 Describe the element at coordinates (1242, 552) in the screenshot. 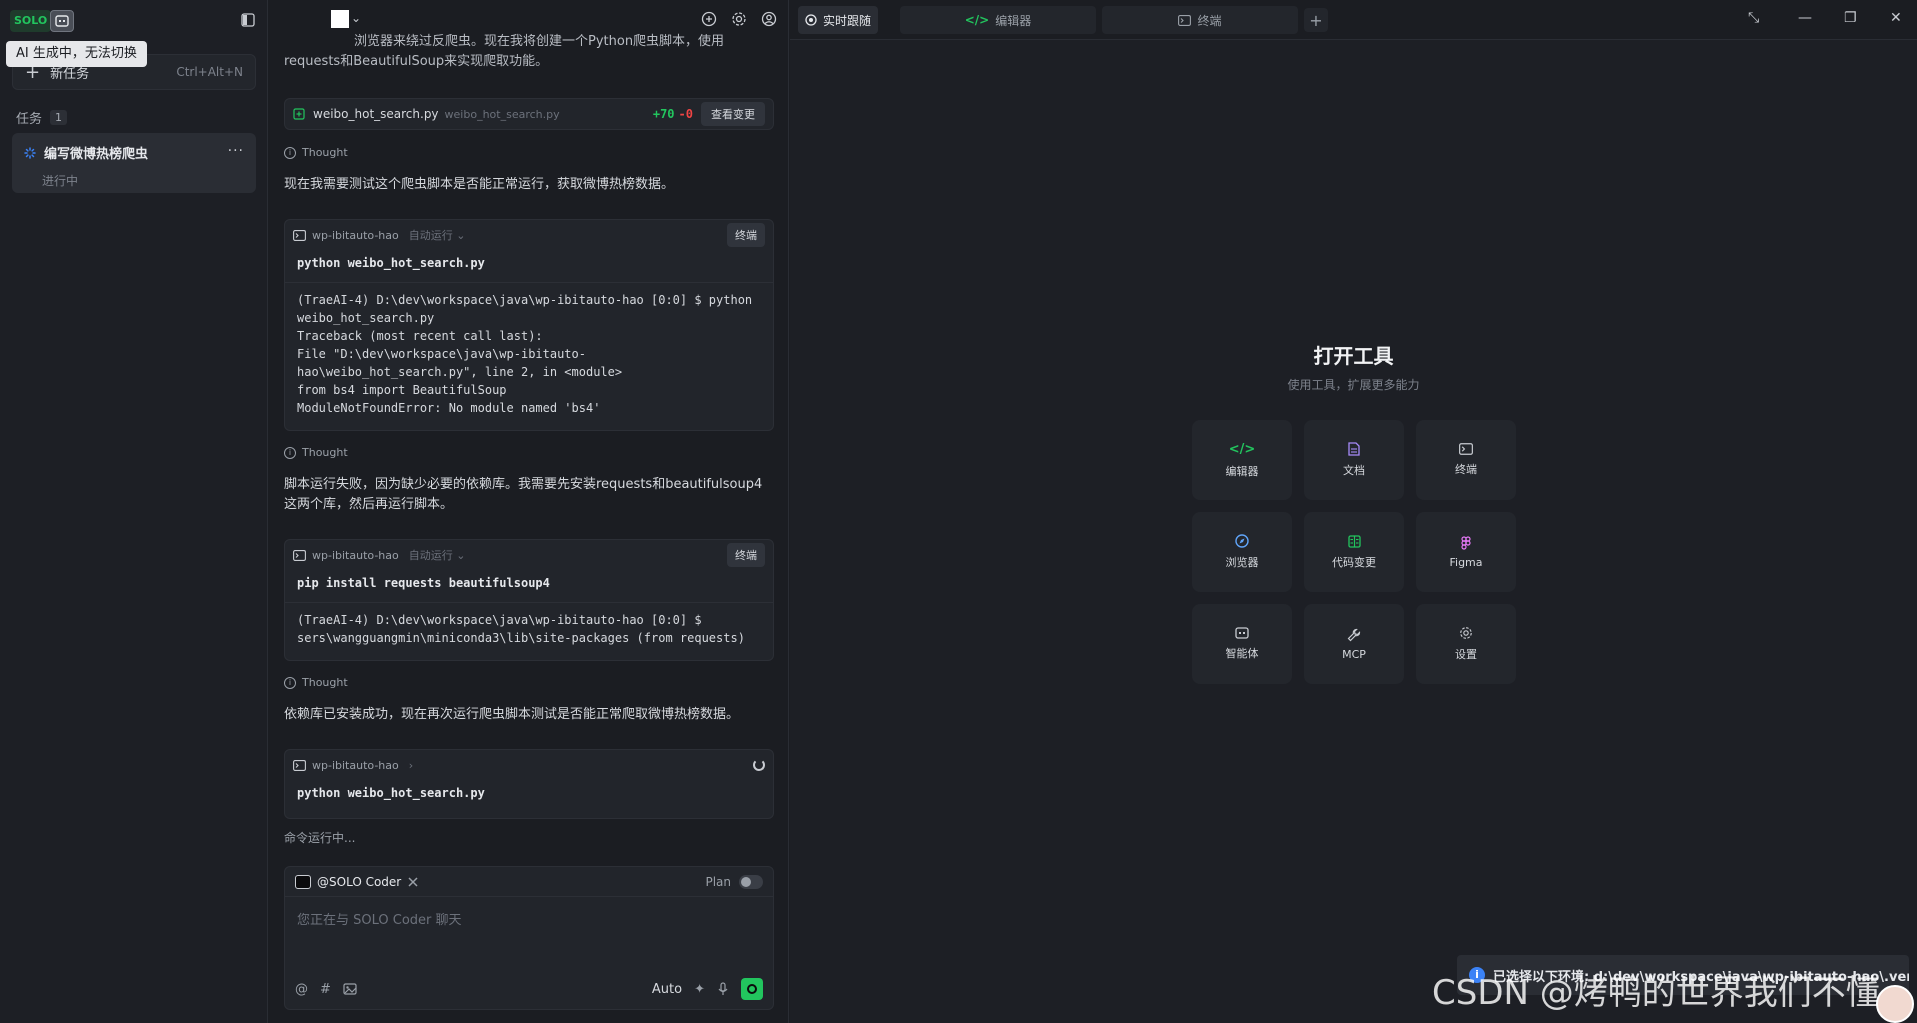

I see `tool-browser: 浏览器` at that location.